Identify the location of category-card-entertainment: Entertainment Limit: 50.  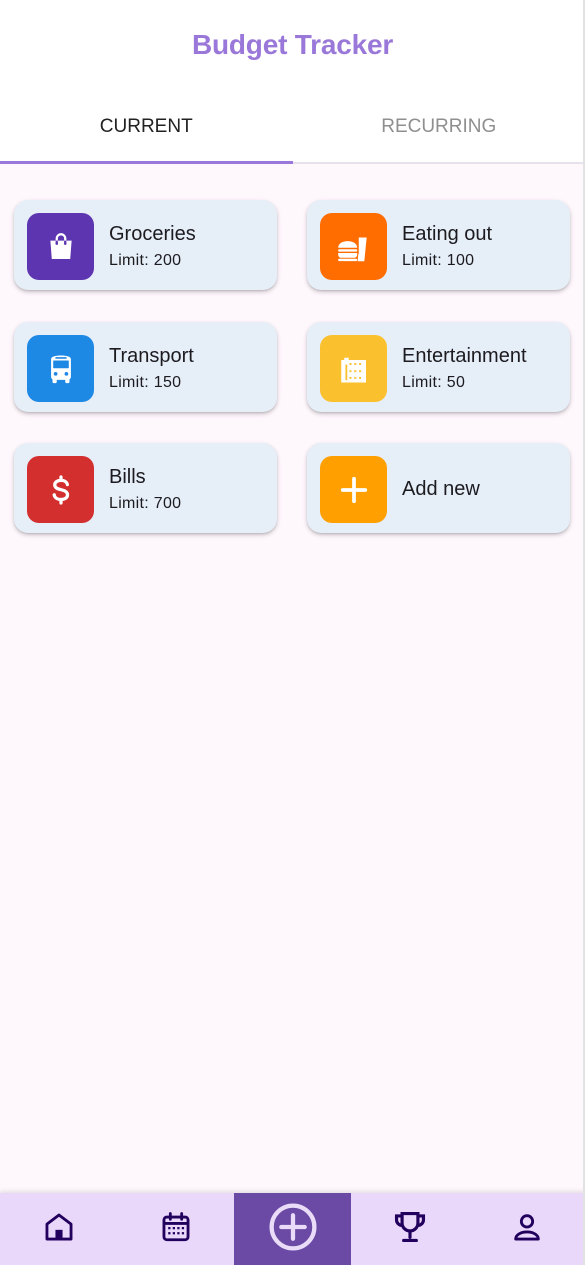
(438, 367).